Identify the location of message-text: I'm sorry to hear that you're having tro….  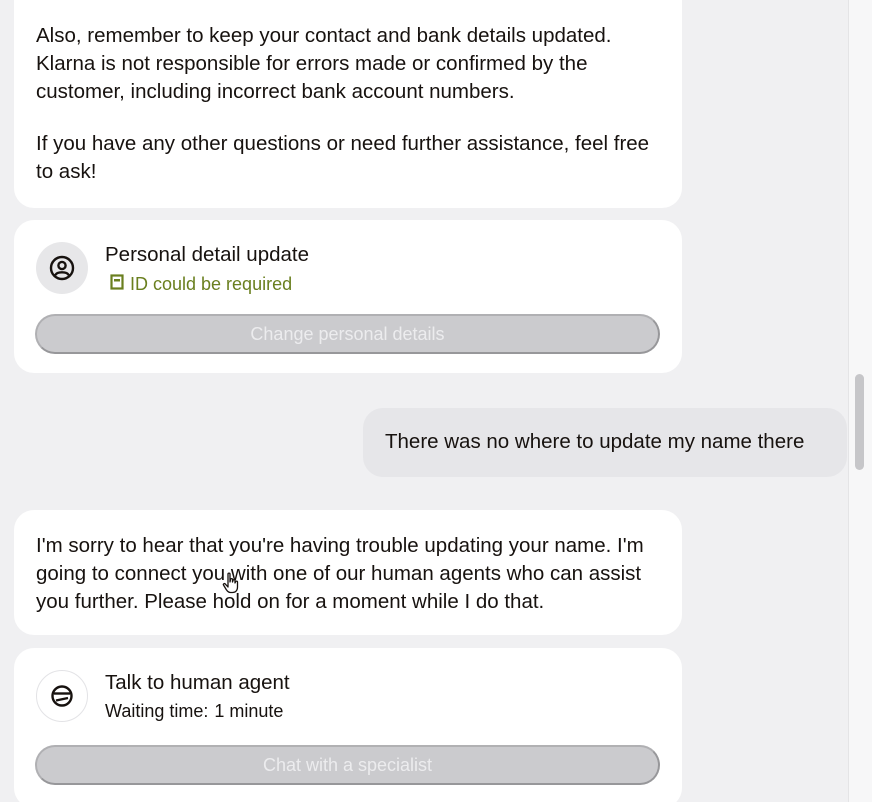
(340, 573).